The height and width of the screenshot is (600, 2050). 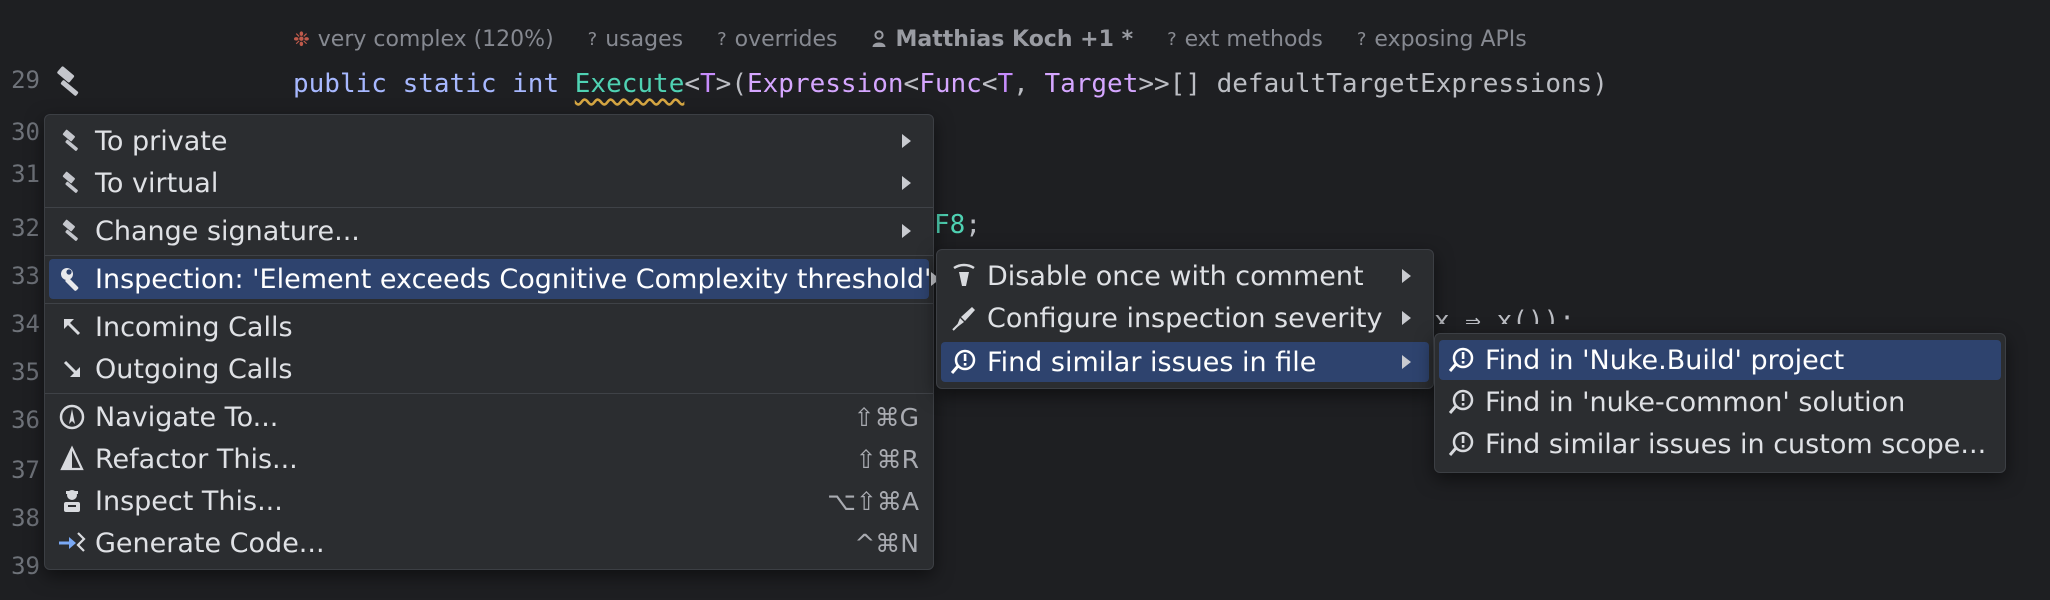 I want to click on menu-item-inspect-this: Inspect This... ⌥⇧⌘A, so click(x=489, y=501).